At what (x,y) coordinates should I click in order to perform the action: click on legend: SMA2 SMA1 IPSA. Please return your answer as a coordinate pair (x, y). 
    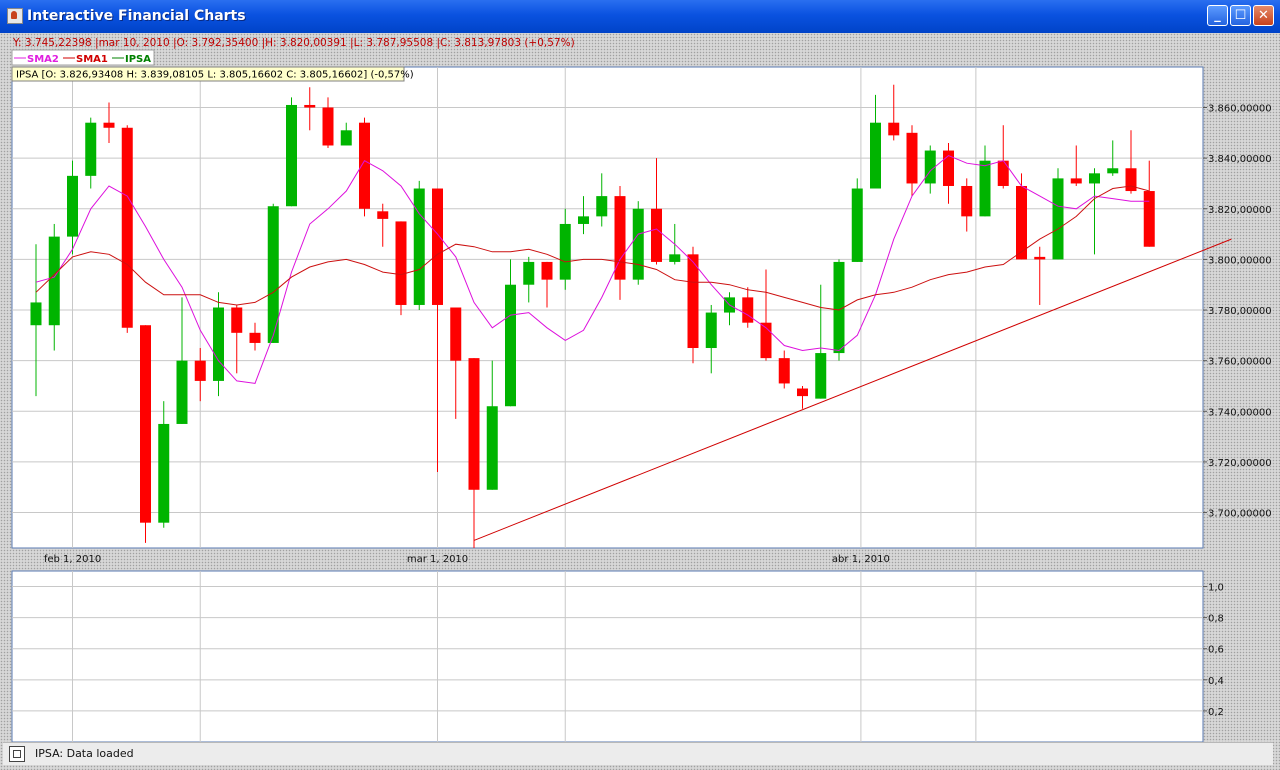
    Looking at the image, I should click on (83, 57).